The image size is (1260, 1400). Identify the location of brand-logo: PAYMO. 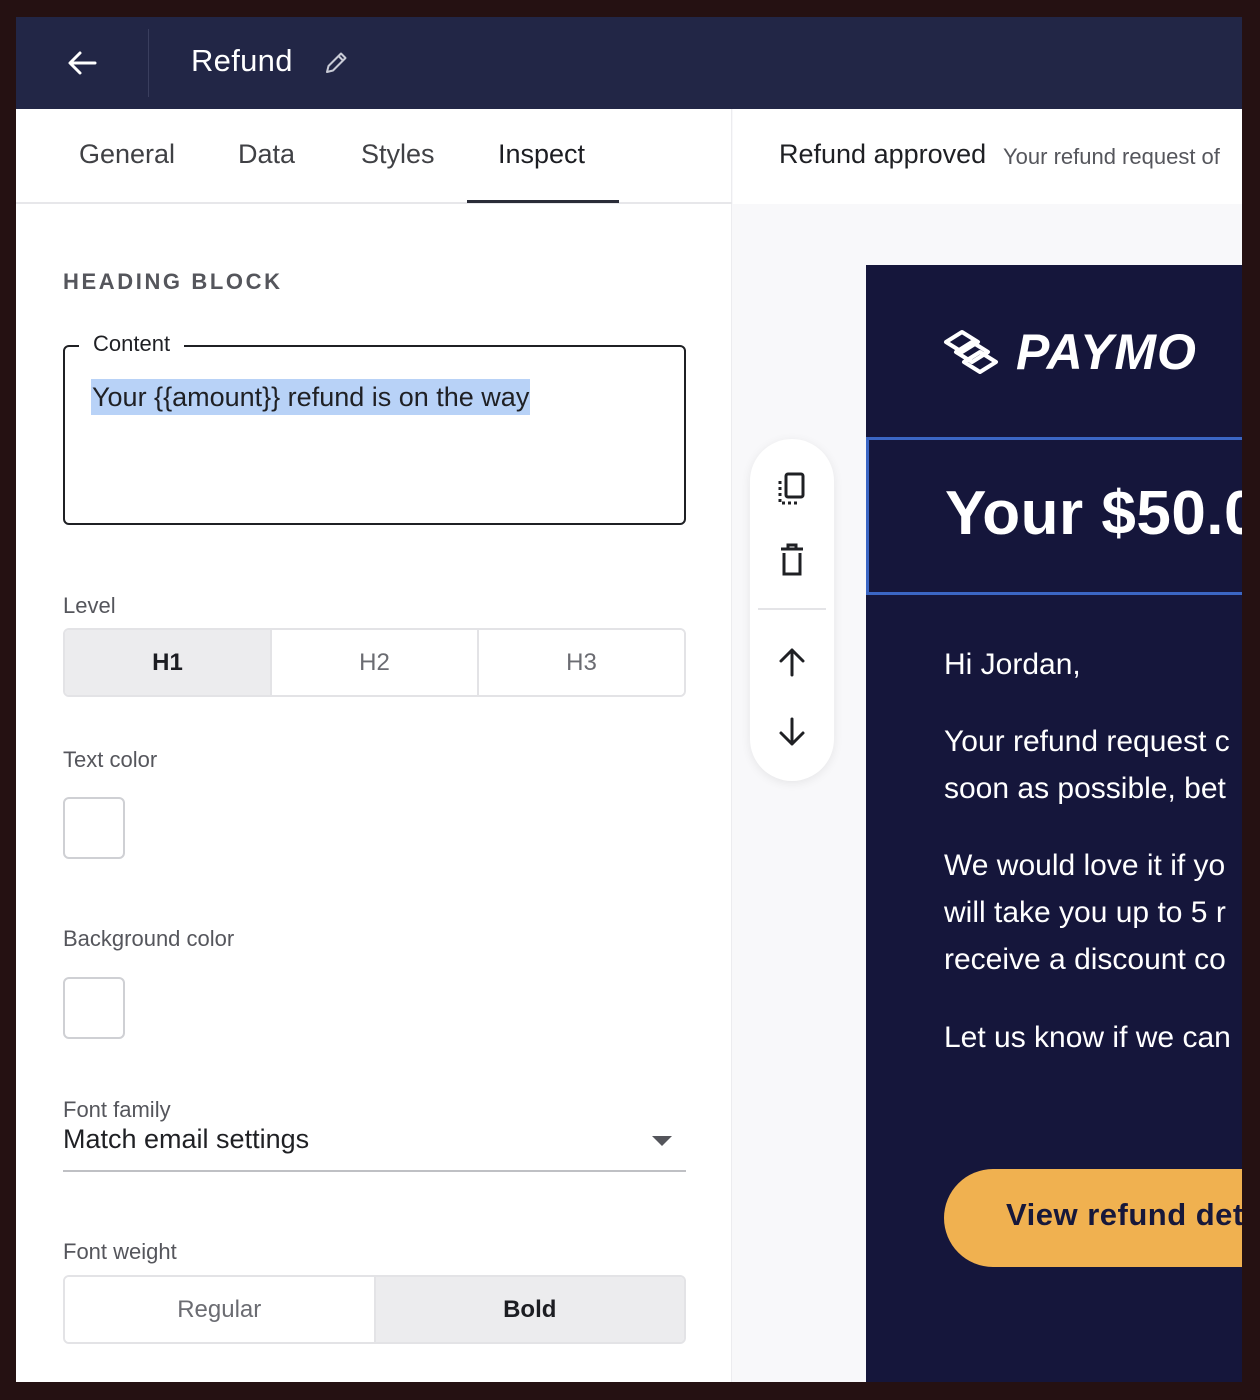
(1069, 352).